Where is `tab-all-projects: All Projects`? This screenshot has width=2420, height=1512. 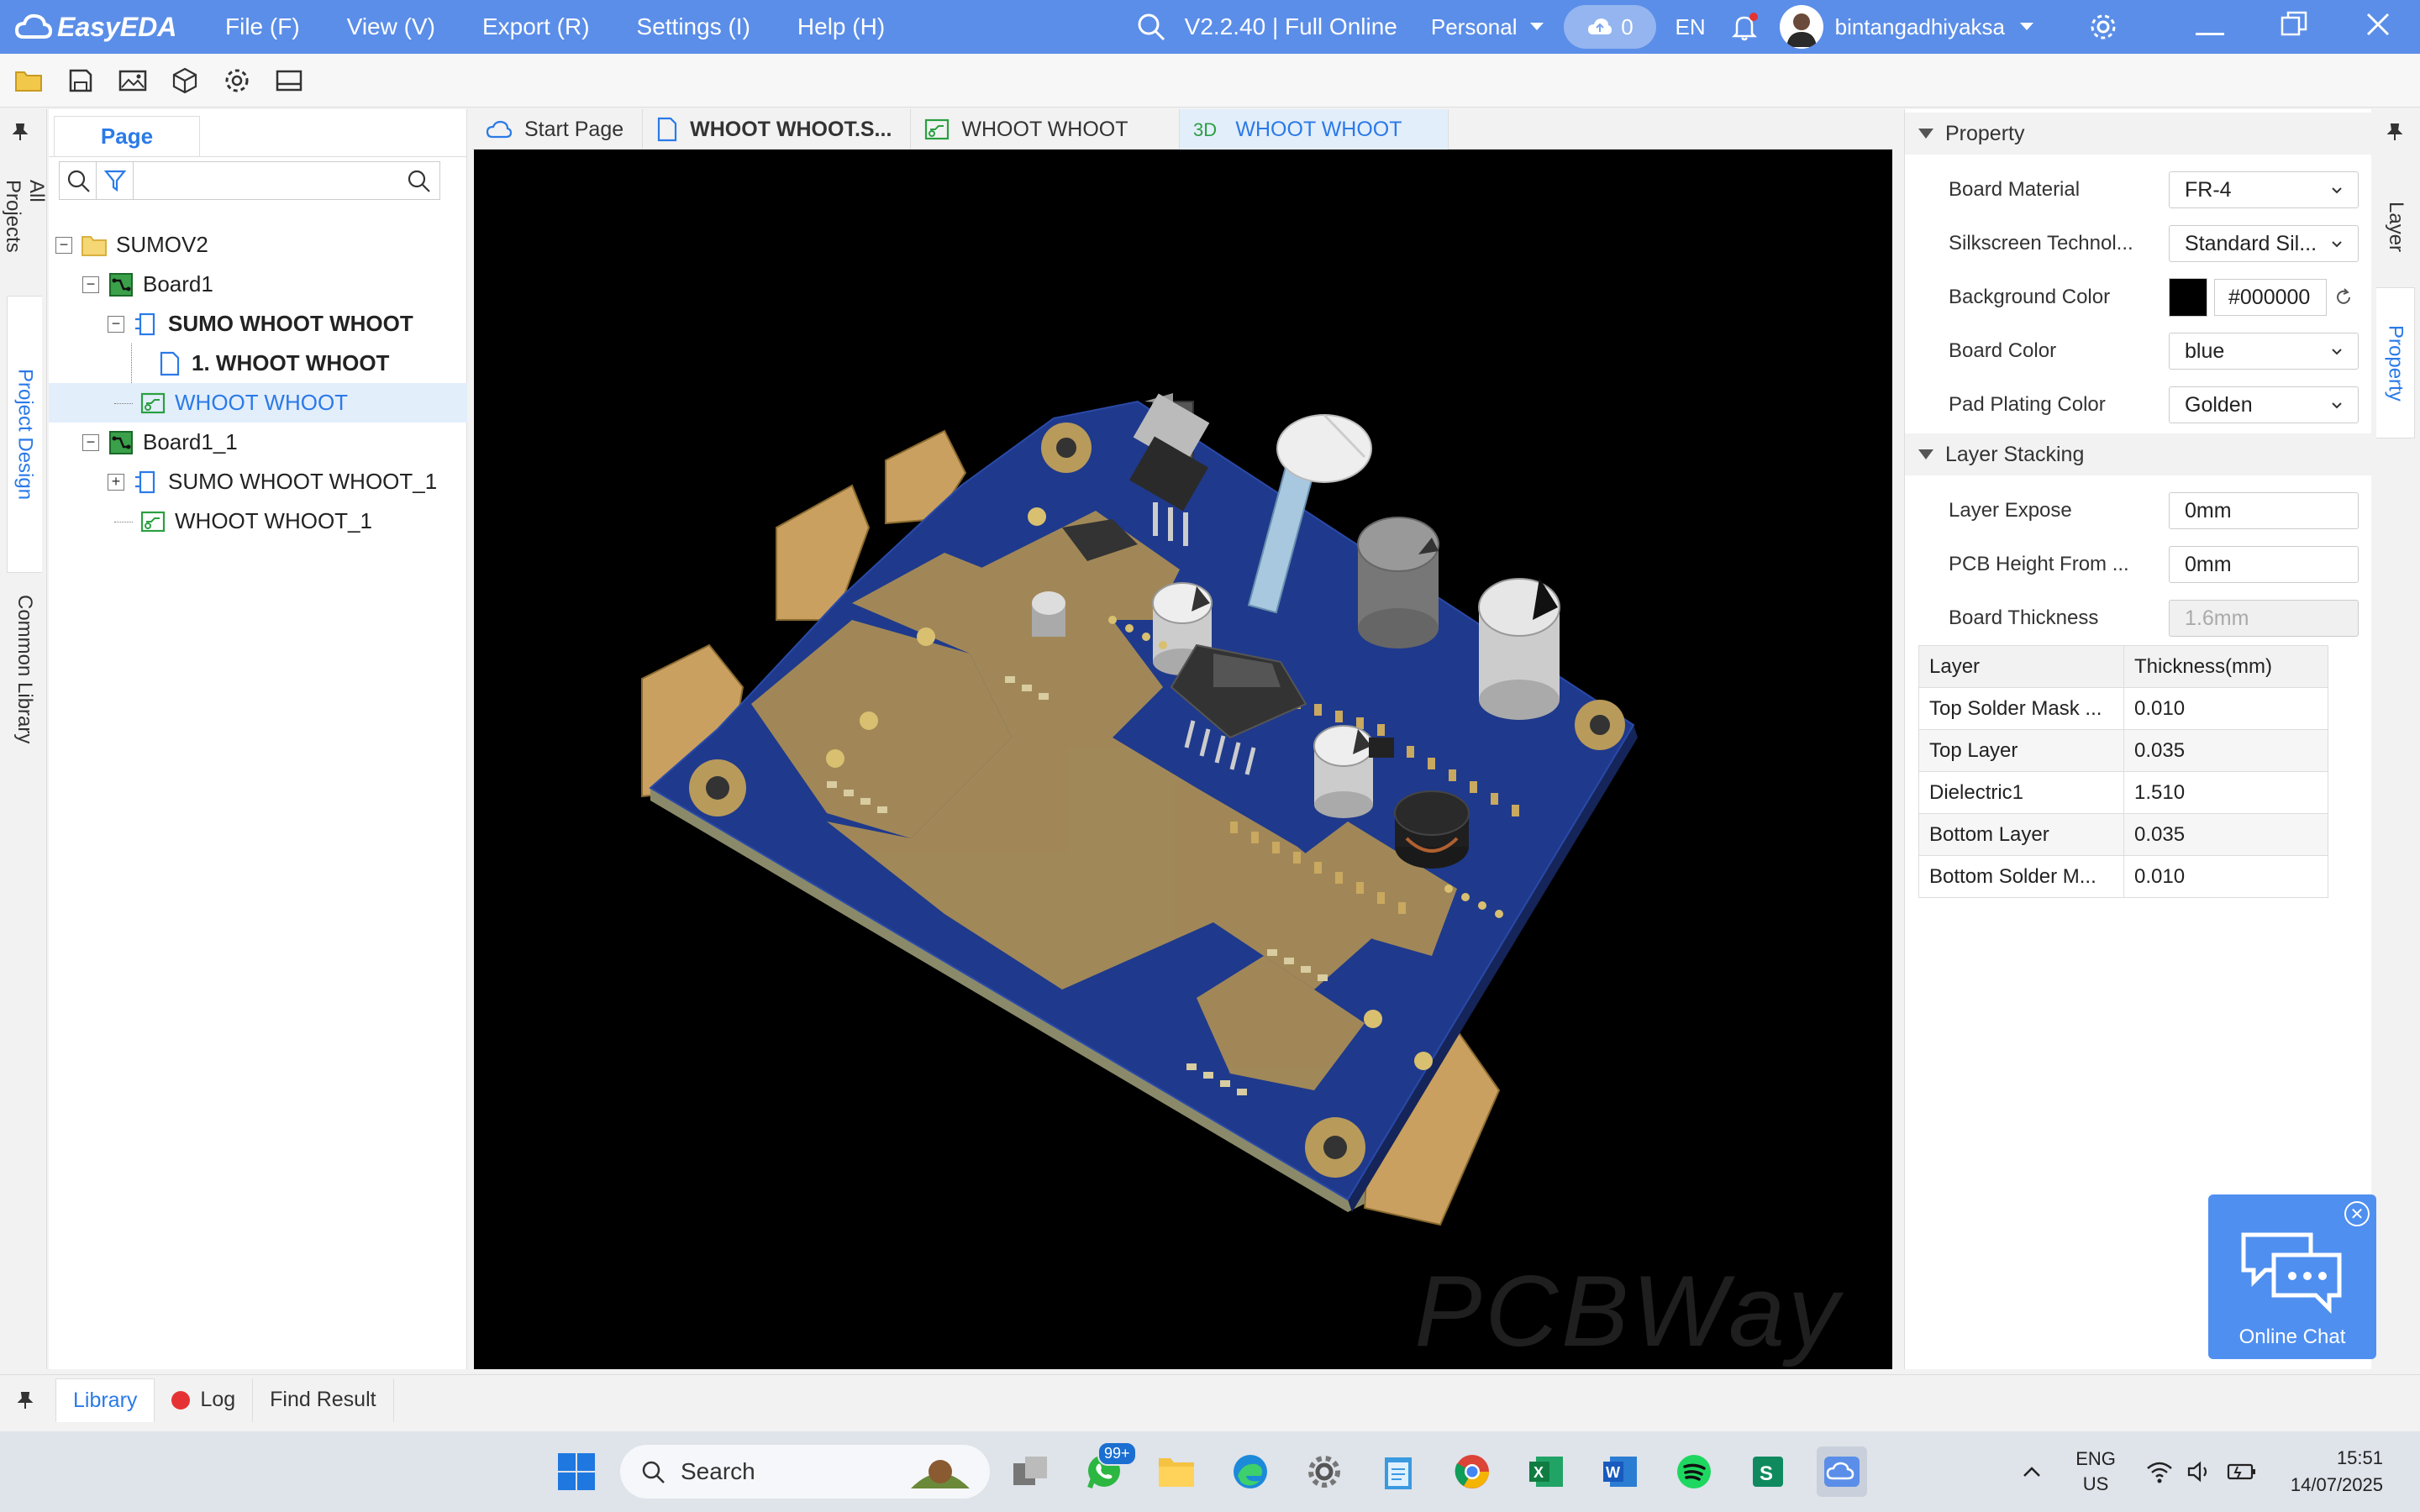
tab-all-projects: All Projects is located at coordinates (25, 227).